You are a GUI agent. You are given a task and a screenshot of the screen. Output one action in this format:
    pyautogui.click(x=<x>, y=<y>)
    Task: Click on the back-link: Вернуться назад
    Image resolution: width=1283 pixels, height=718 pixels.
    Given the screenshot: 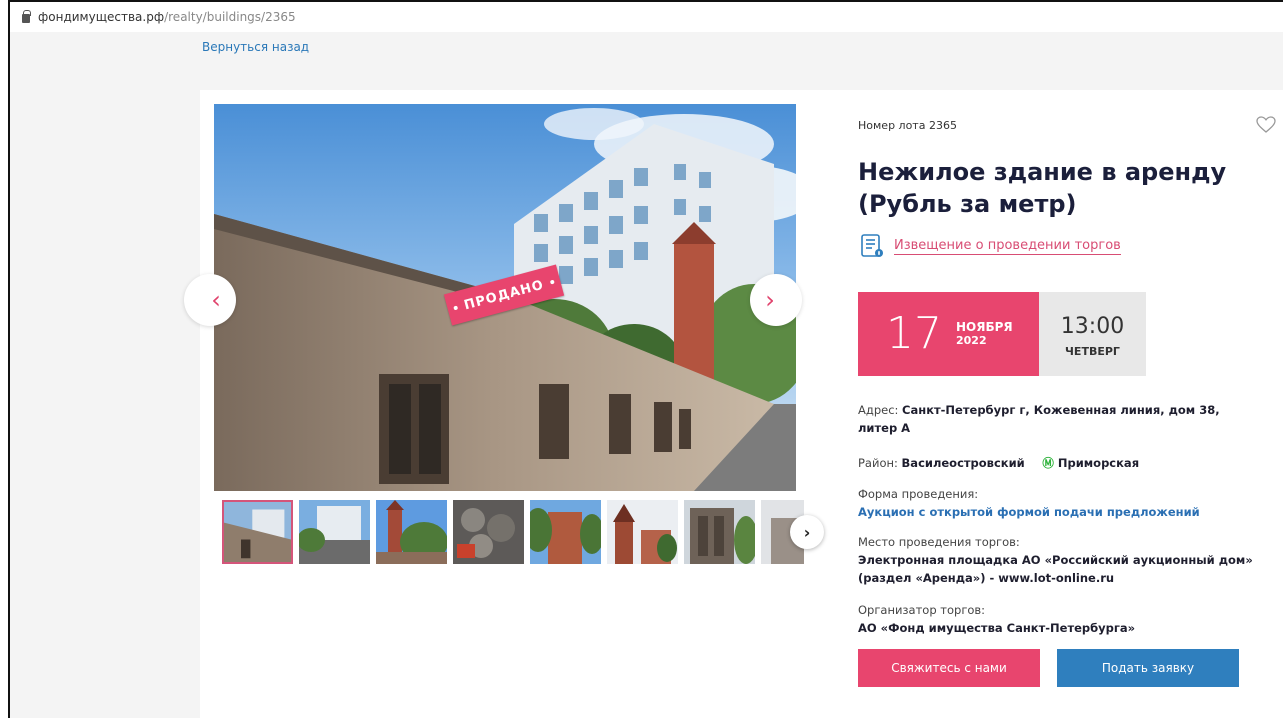 What is the action you would take?
    pyautogui.click(x=255, y=47)
    